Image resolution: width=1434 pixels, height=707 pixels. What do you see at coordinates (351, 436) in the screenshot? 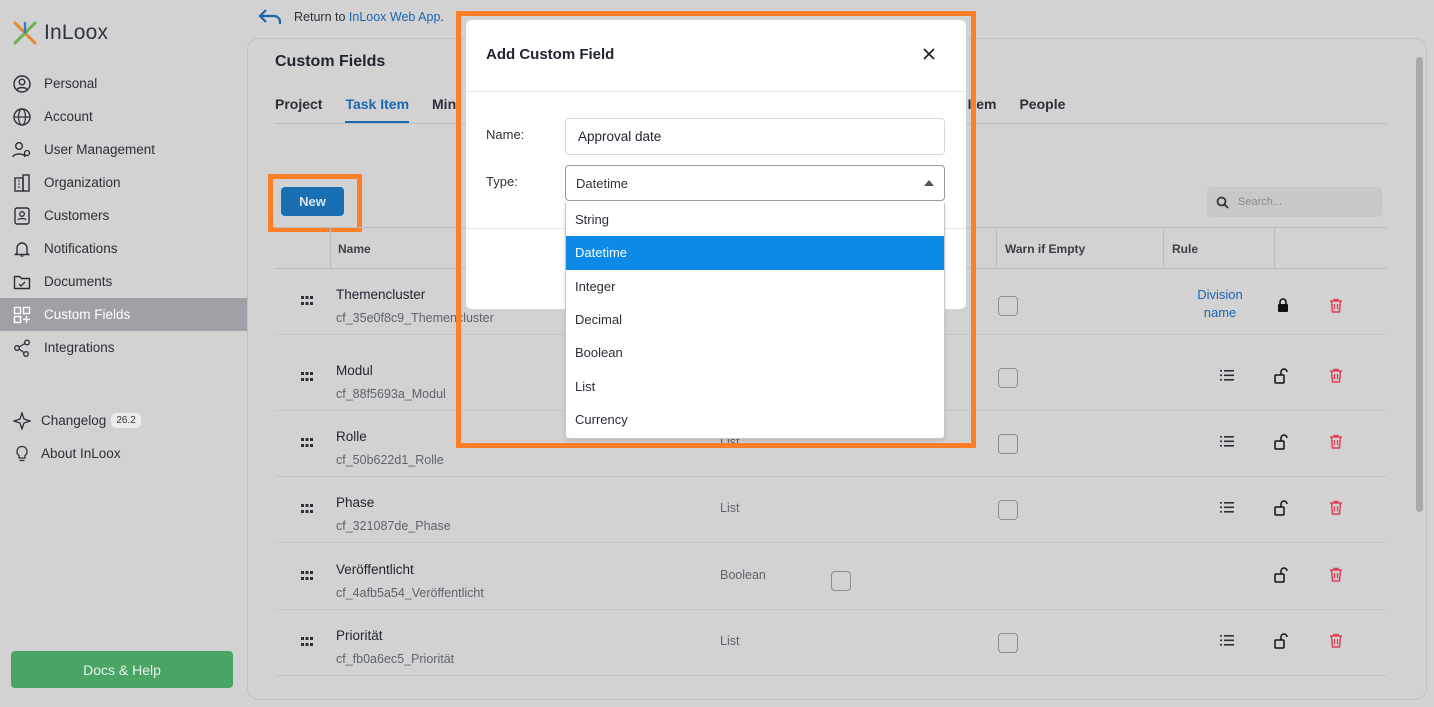
I see `field-name: Rolle` at bounding box center [351, 436].